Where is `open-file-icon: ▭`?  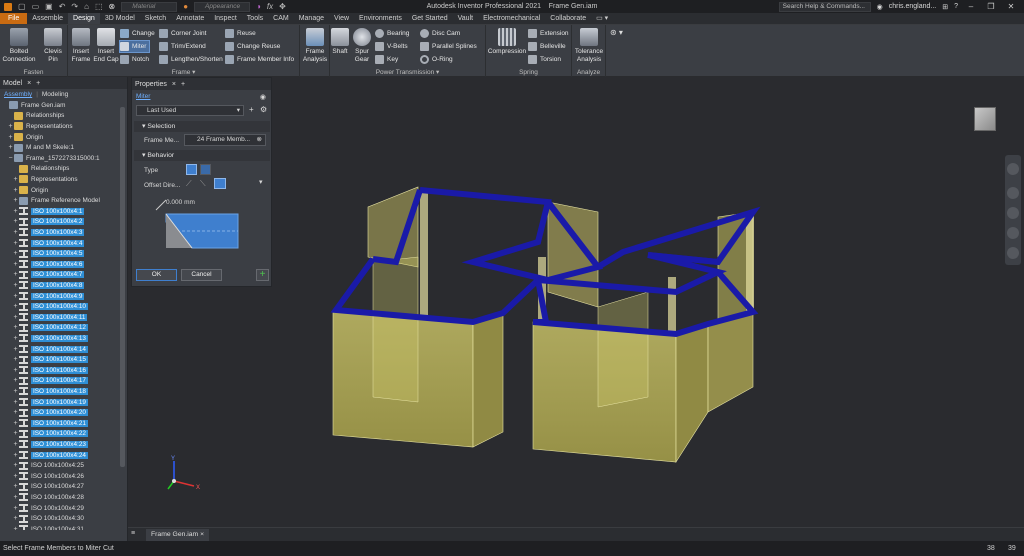 open-file-icon: ▭ is located at coordinates (36, 6).